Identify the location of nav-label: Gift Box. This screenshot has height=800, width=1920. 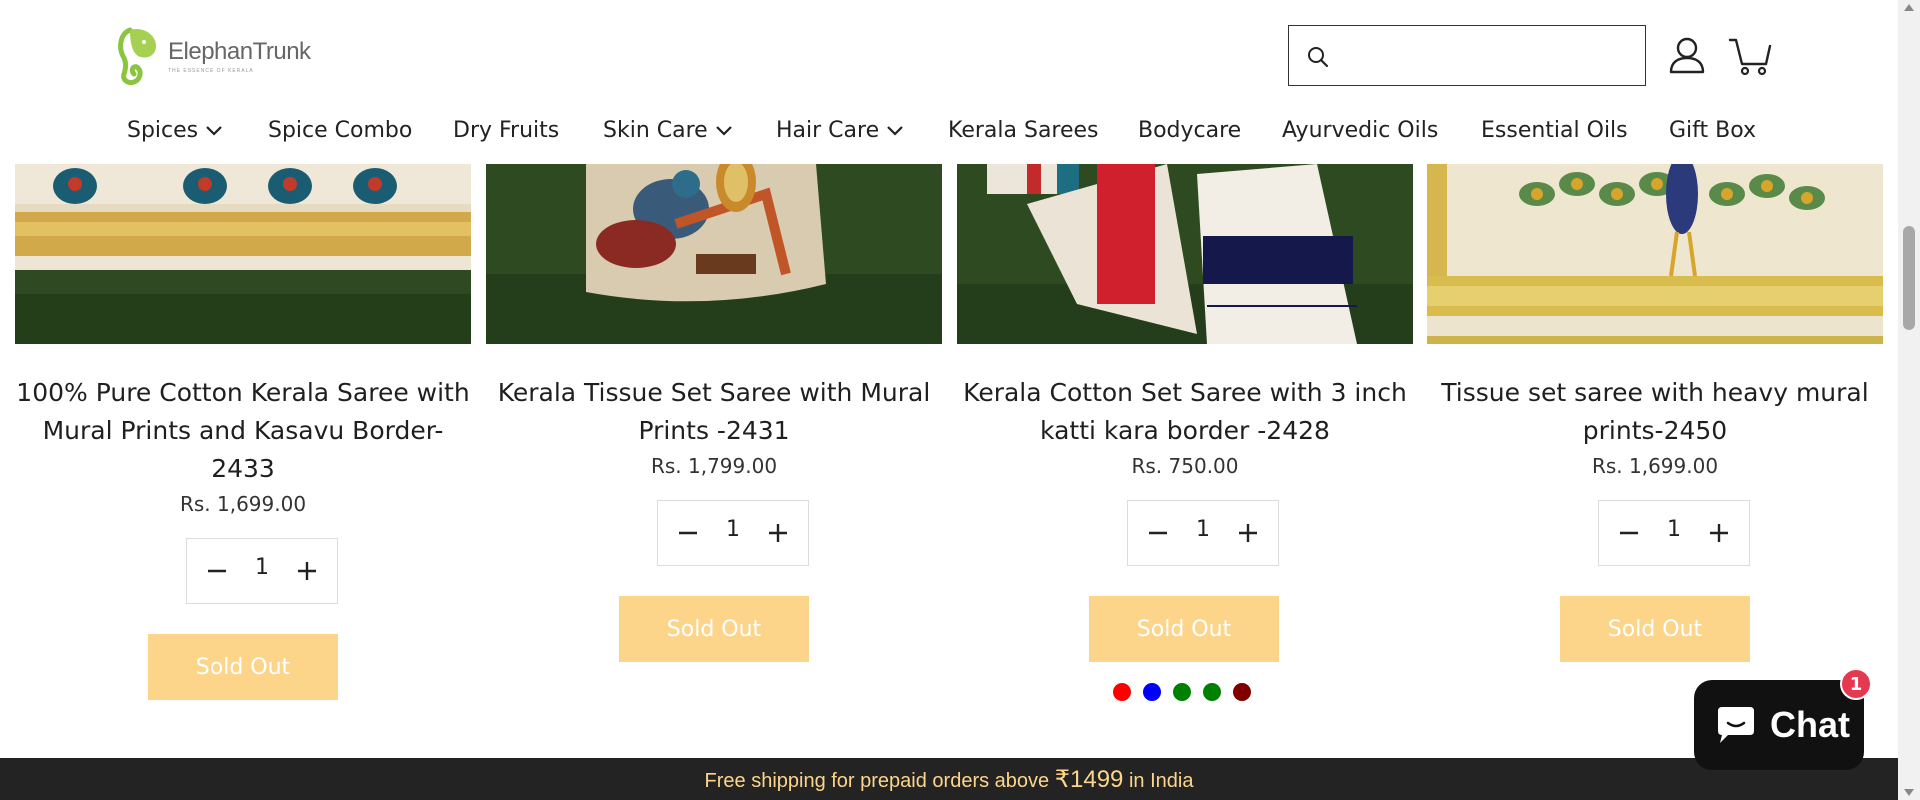
(1713, 130).